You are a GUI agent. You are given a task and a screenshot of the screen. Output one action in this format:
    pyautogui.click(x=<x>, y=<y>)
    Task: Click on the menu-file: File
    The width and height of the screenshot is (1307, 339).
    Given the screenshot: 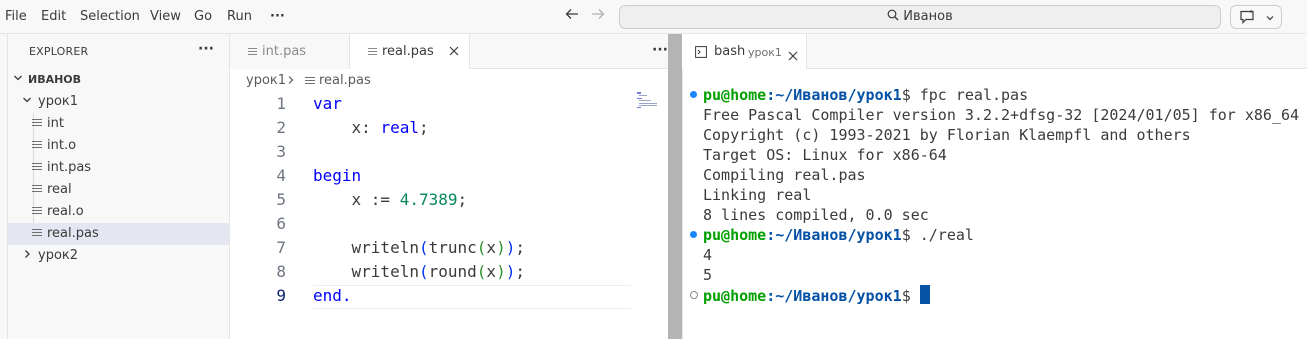 What is the action you would take?
    pyautogui.click(x=16, y=17)
    